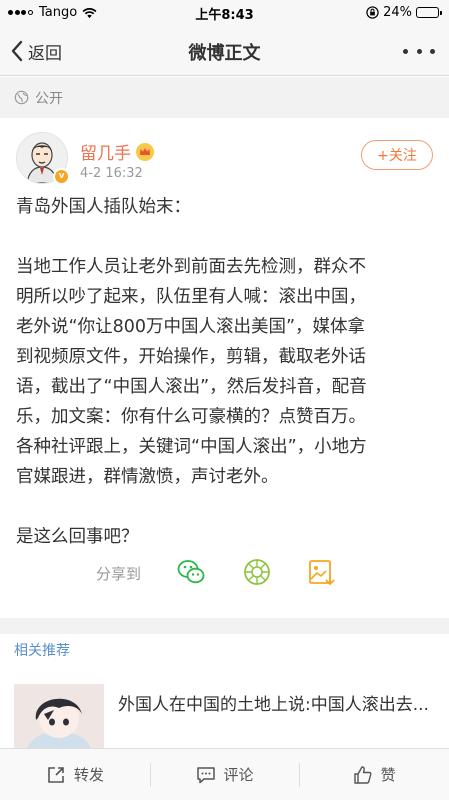  I want to click on rotation-lock-icon, so click(372, 12).